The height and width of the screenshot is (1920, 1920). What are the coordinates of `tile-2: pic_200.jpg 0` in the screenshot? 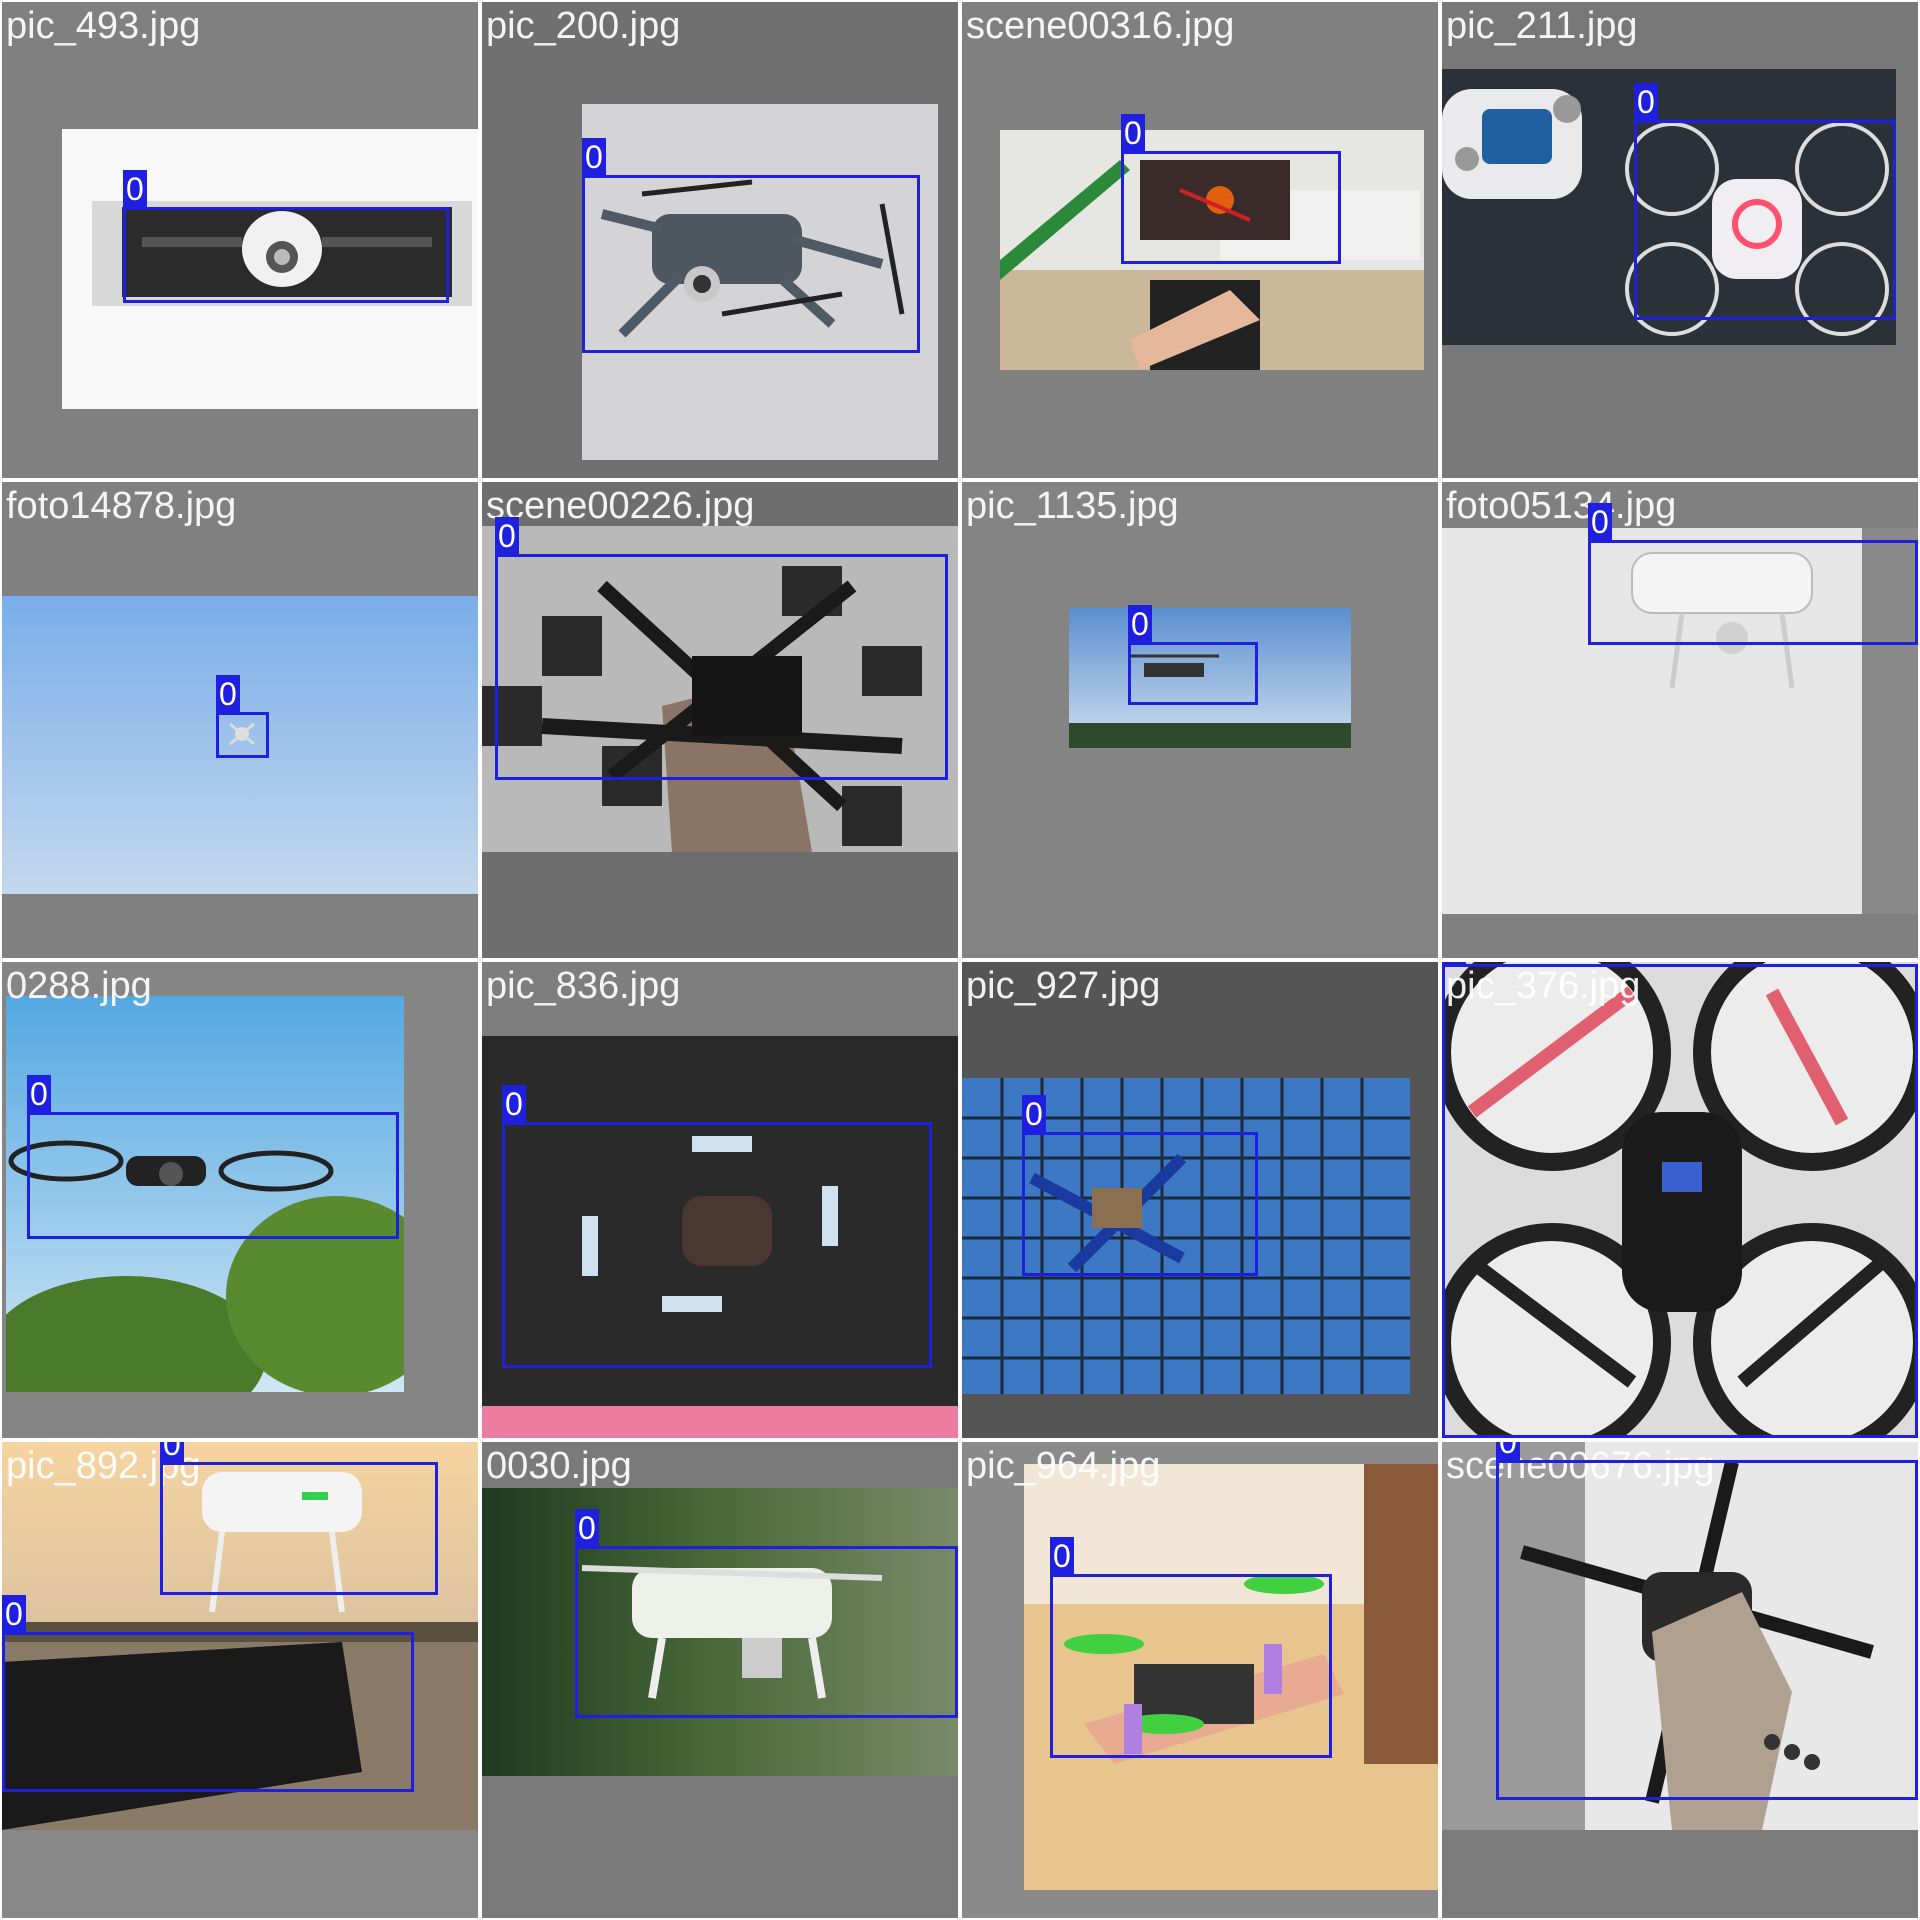 It's located at (720, 240).